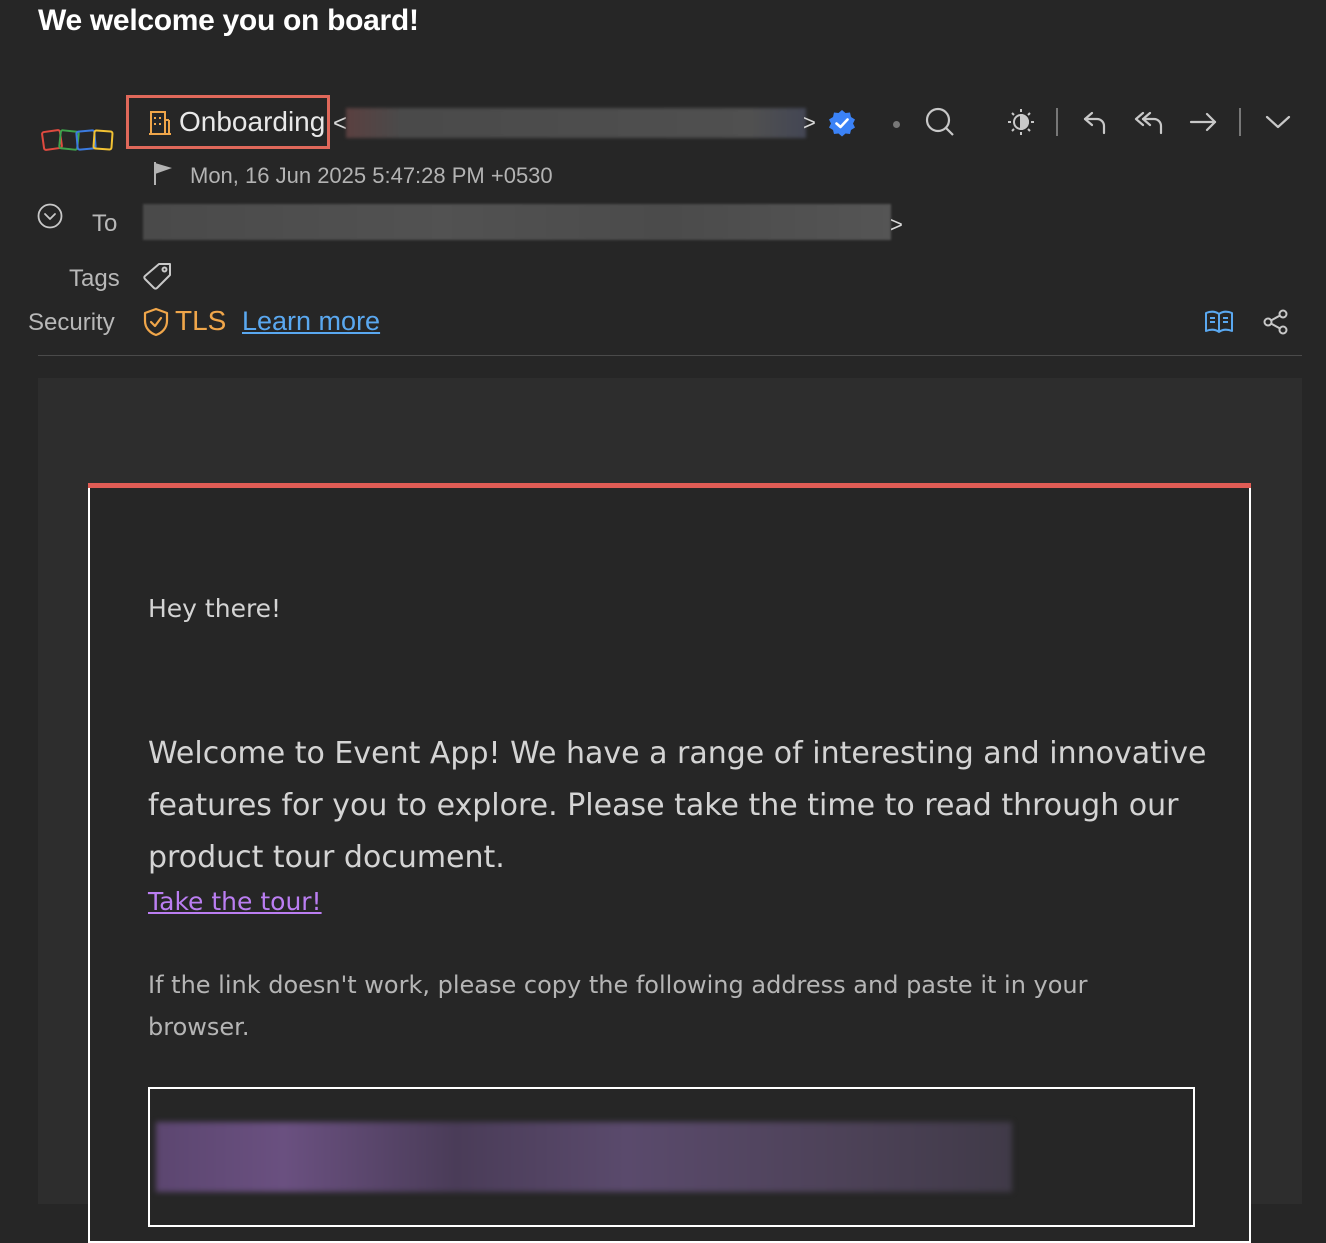 The image size is (1326, 1243). I want to click on recipient-close: >, so click(896, 224).